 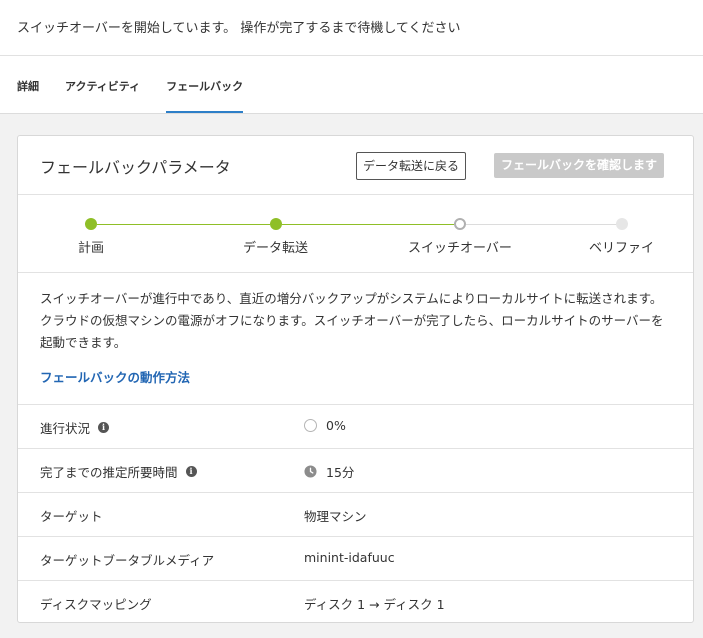 What do you see at coordinates (115, 376) in the screenshot?
I see `how-failback-works-link: フェールバックの動作方法` at bounding box center [115, 376].